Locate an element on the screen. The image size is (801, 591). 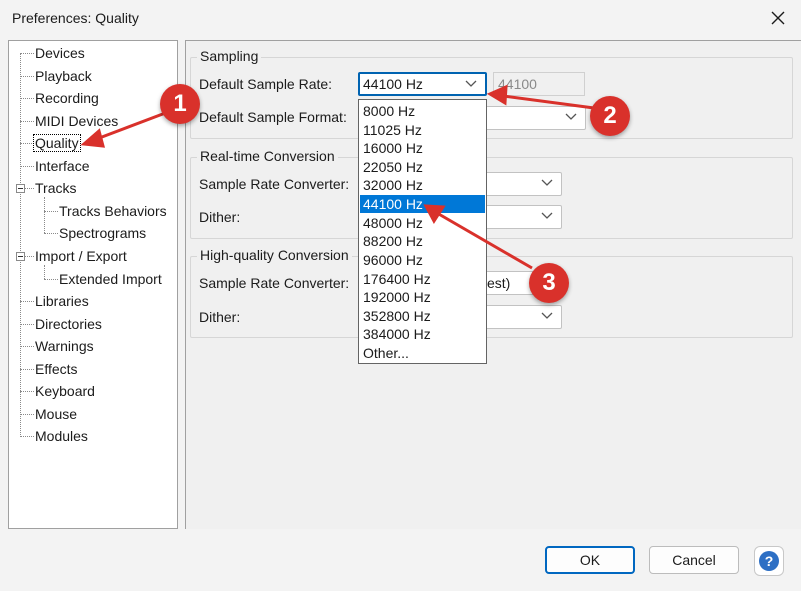
arrow-2-head-icon is located at coordinates (497, 95).